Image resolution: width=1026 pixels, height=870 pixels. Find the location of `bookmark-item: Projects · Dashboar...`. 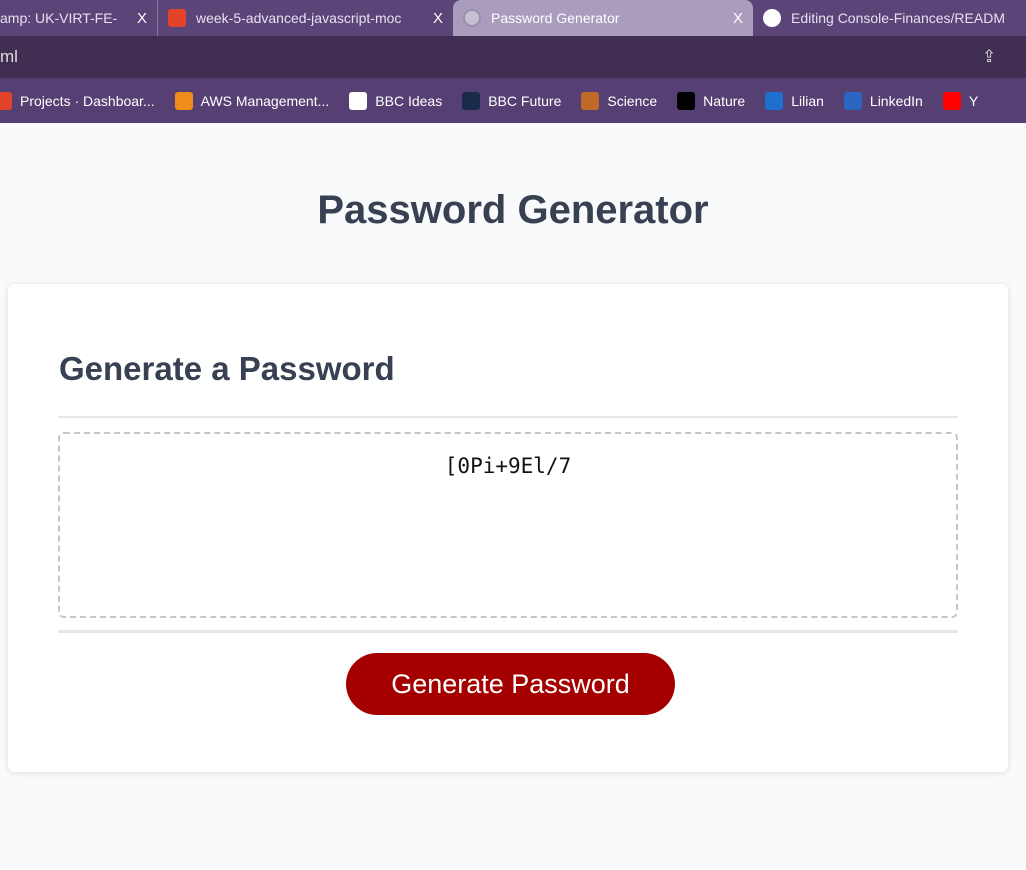

bookmark-item: Projects · Dashboar... is located at coordinates (77, 100).